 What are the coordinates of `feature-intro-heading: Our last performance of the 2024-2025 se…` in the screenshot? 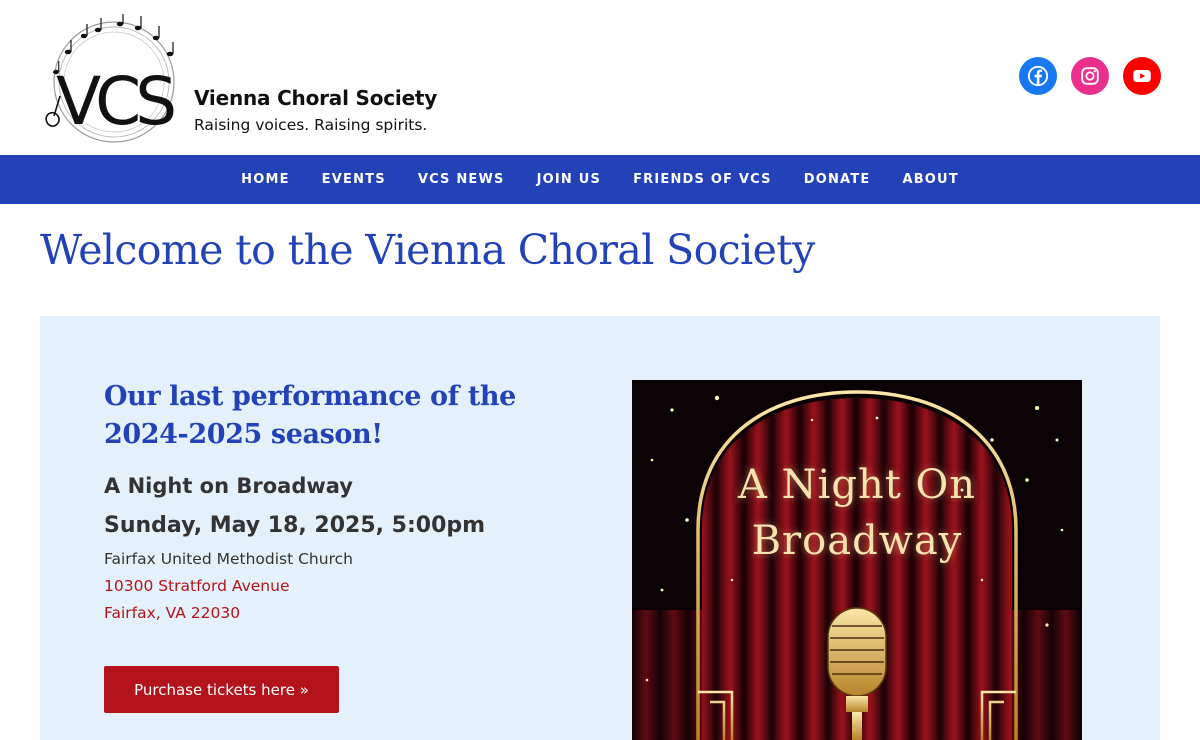 It's located at (310, 415).